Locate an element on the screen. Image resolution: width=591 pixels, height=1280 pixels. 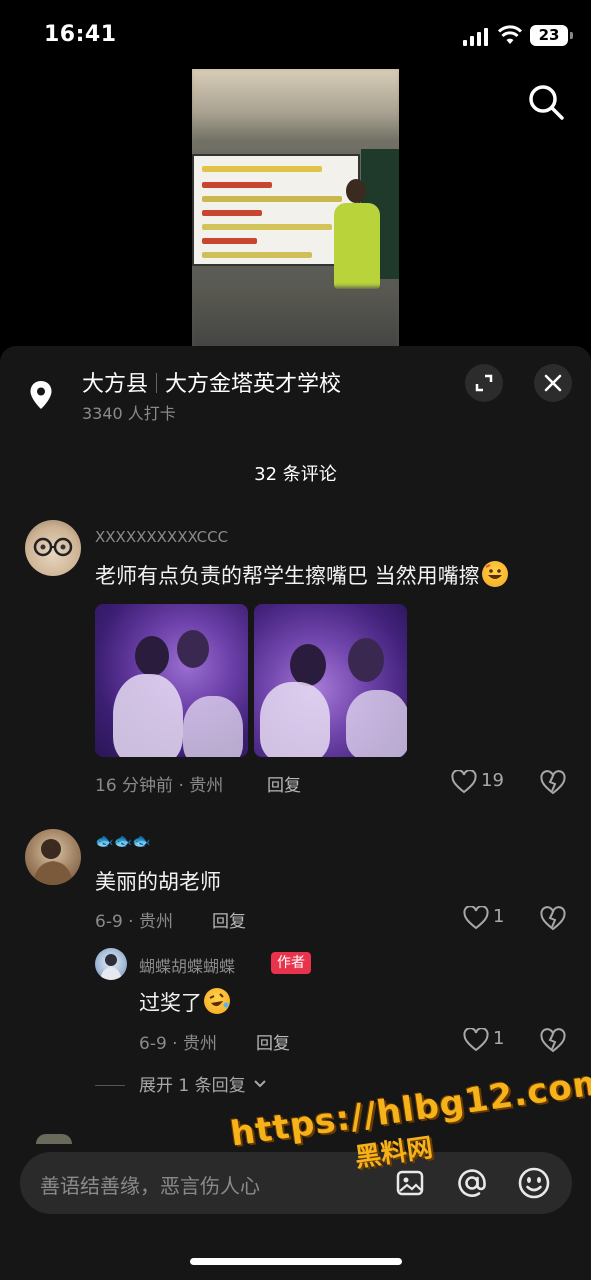
reply-body: 过奖了 is located at coordinates (170, 1003).